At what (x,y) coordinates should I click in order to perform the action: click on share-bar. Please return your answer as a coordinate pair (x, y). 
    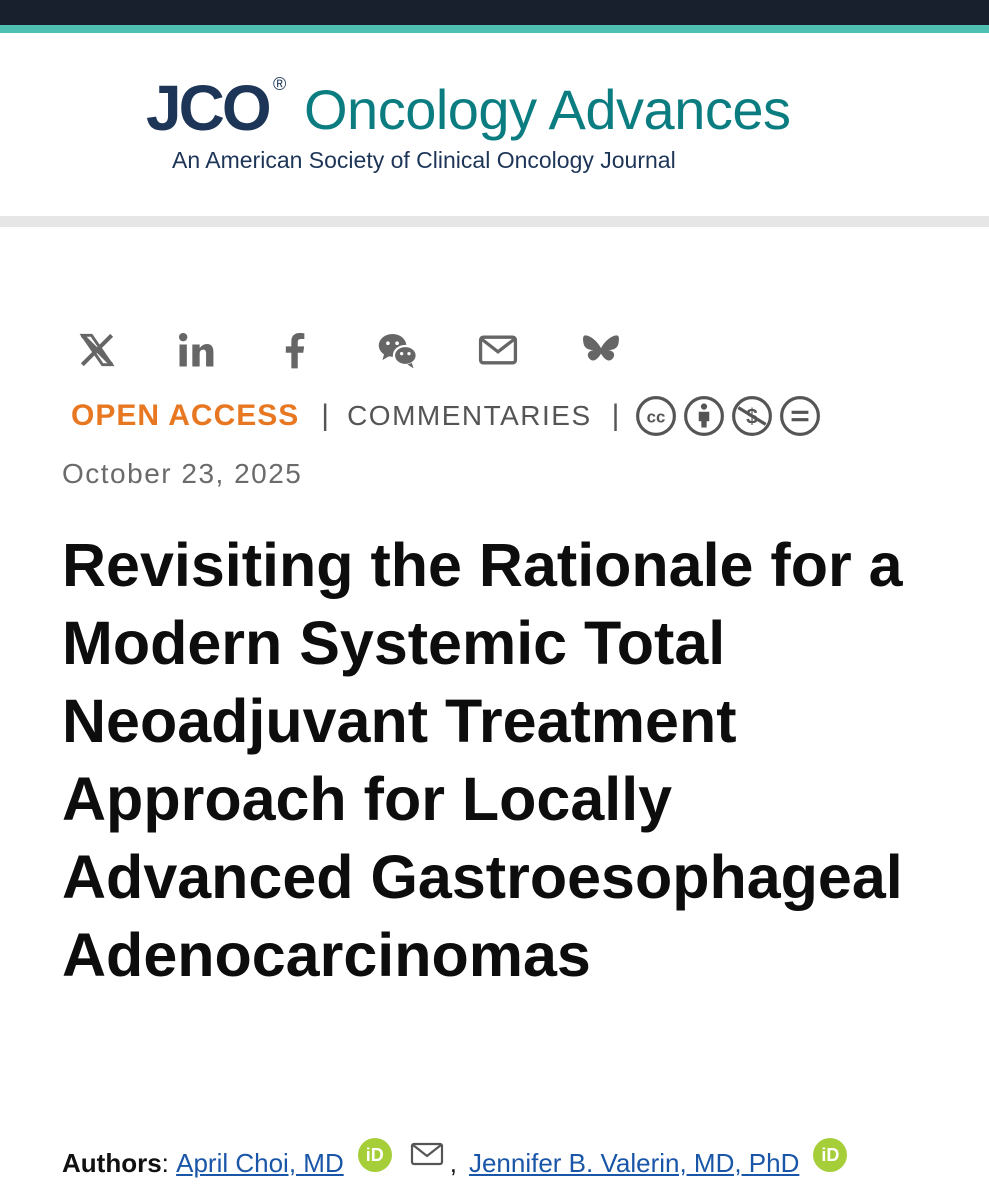
    Looking at the image, I should click on (494, 351).